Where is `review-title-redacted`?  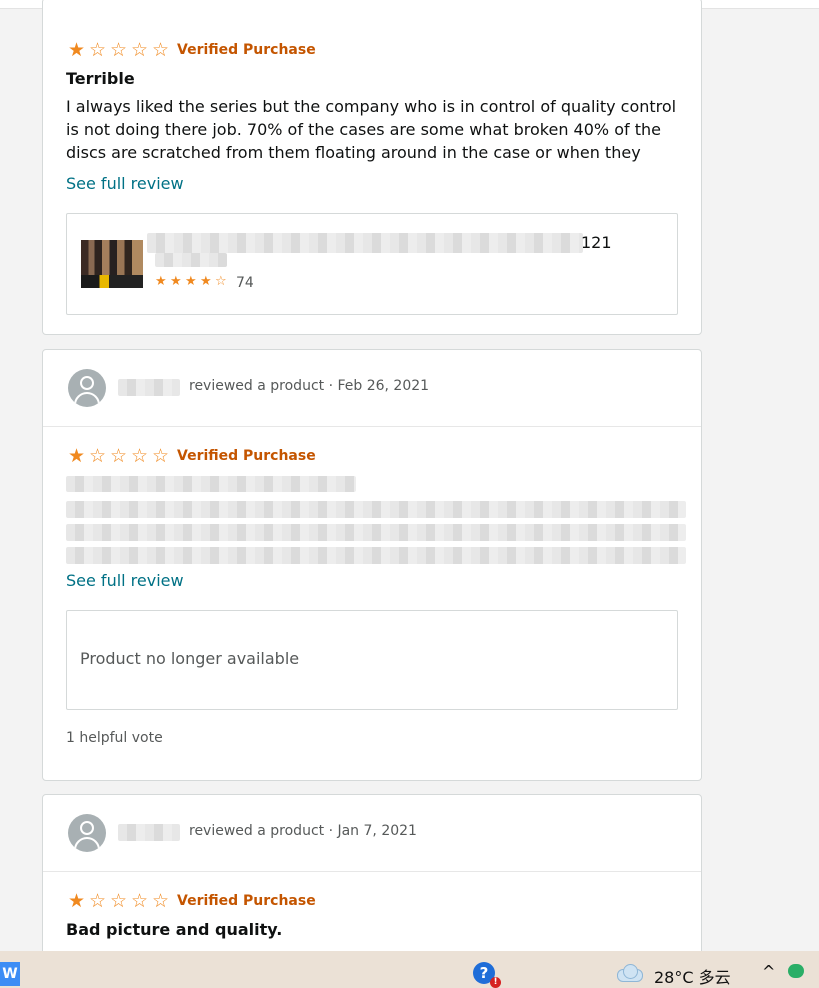
review-title-redacted is located at coordinates (211, 484).